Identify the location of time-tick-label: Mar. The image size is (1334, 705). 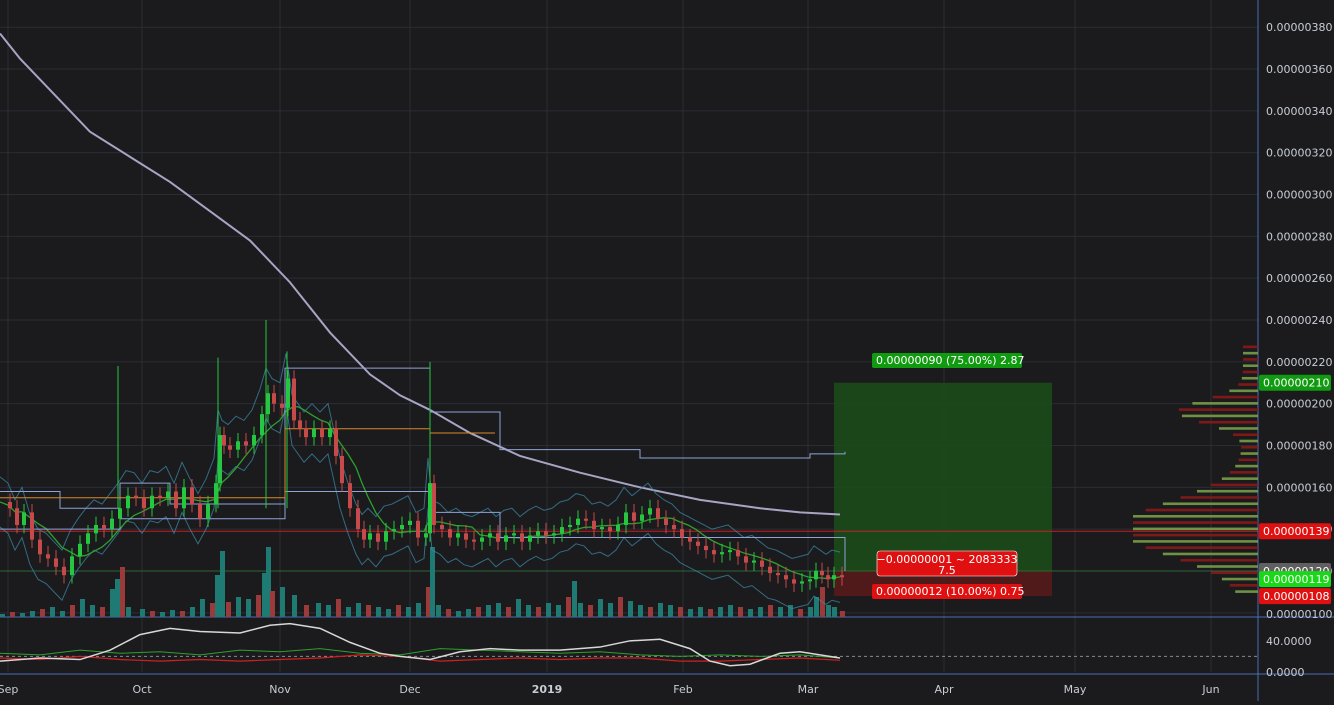
(808, 689).